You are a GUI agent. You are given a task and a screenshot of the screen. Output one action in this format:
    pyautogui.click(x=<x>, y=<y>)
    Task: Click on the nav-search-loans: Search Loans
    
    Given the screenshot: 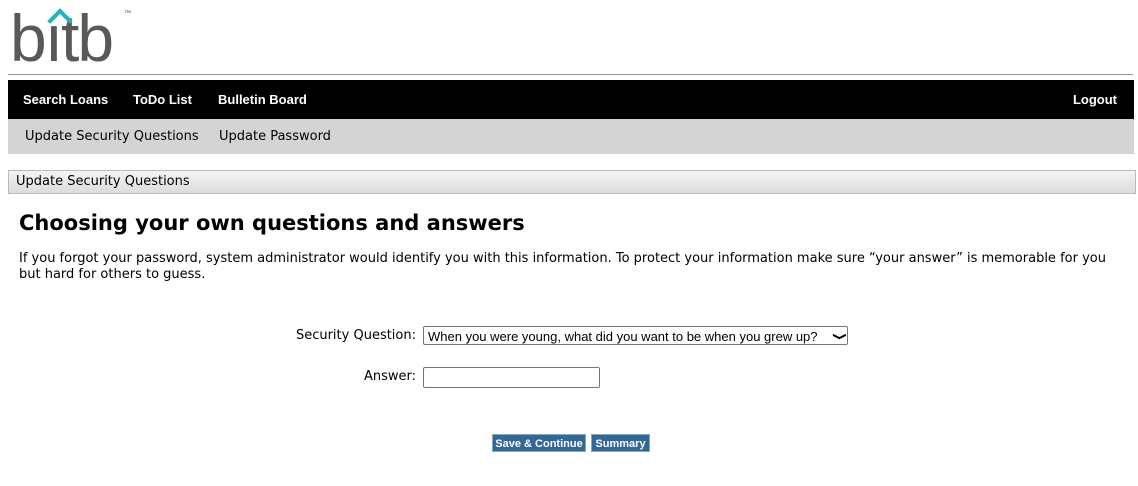 What is the action you would take?
    pyautogui.click(x=65, y=99)
    